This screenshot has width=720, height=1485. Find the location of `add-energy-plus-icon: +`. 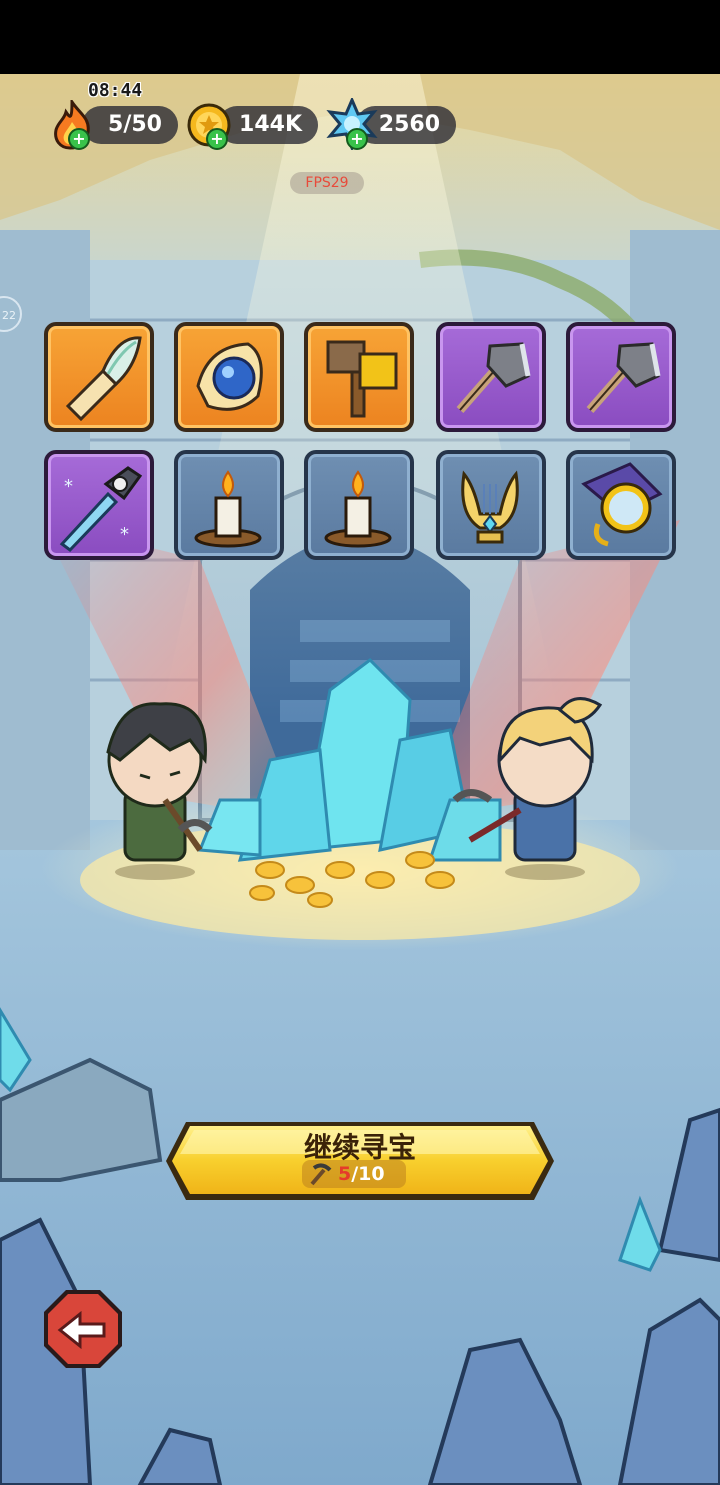

add-energy-plus-icon: + is located at coordinates (79, 139).